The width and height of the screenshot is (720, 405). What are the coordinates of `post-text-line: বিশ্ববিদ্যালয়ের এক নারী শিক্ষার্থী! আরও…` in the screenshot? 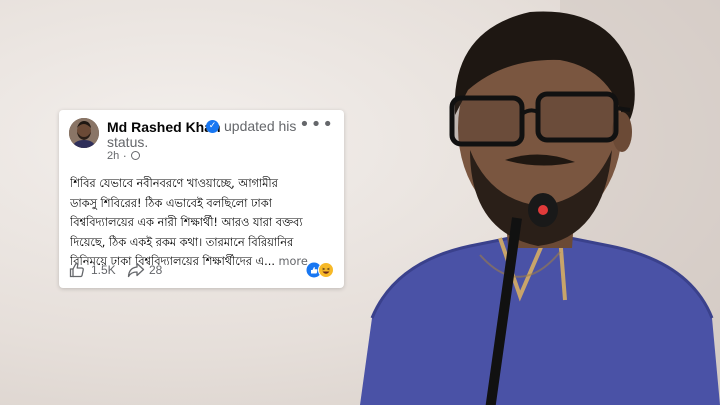 It's located at (186, 222).